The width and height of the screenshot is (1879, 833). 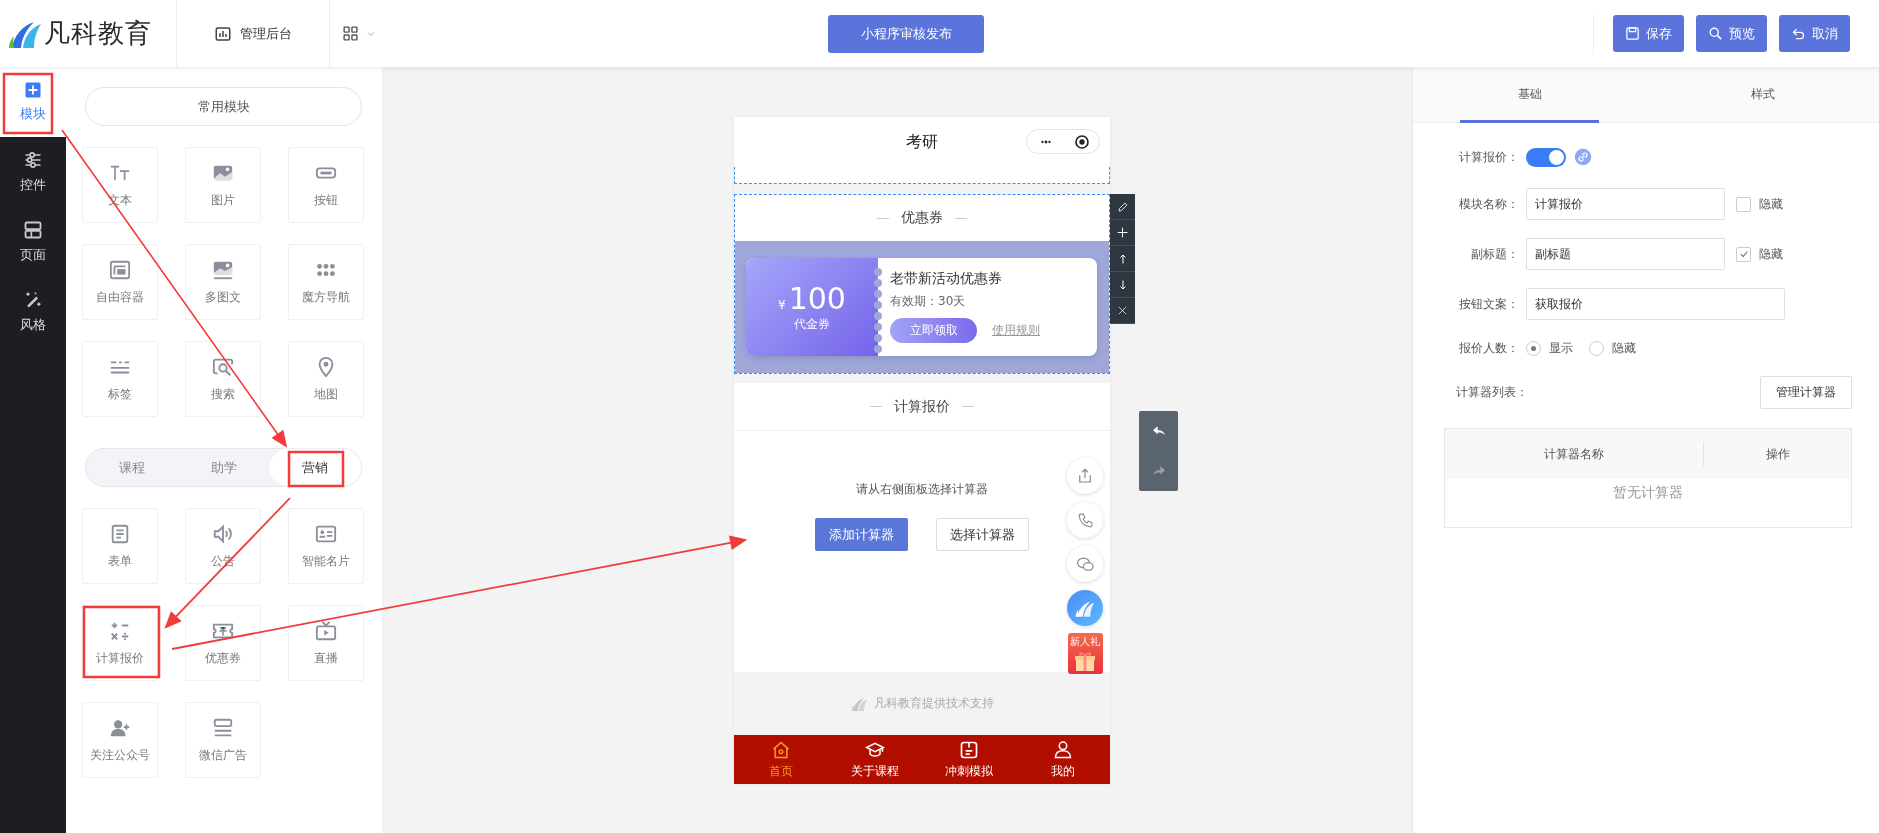 What do you see at coordinates (33, 172) in the screenshot?
I see `sidebar-item: 控件` at bounding box center [33, 172].